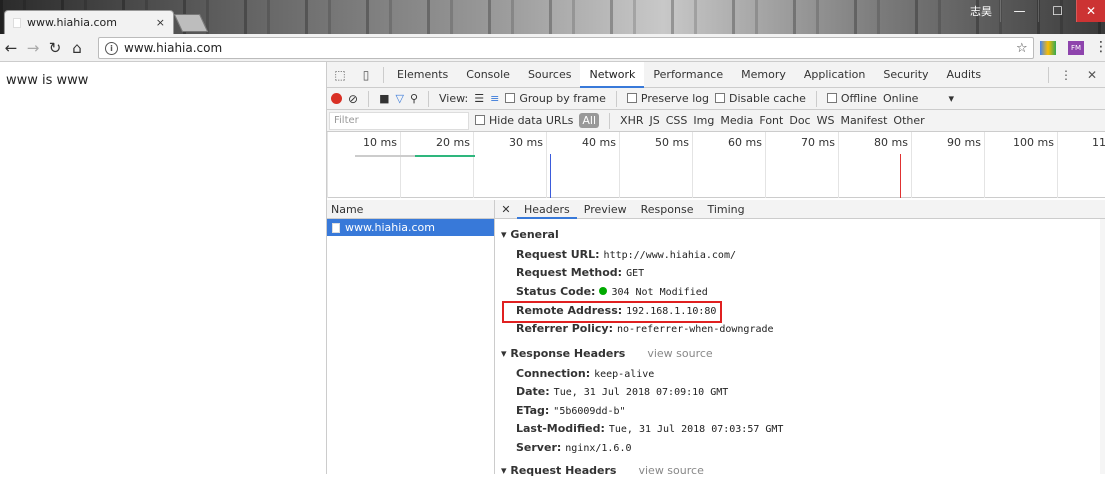 This screenshot has width=1105, height=477. What do you see at coordinates (667, 98) in the screenshot?
I see `preserve-log-checkbox: Preserve log` at bounding box center [667, 98].